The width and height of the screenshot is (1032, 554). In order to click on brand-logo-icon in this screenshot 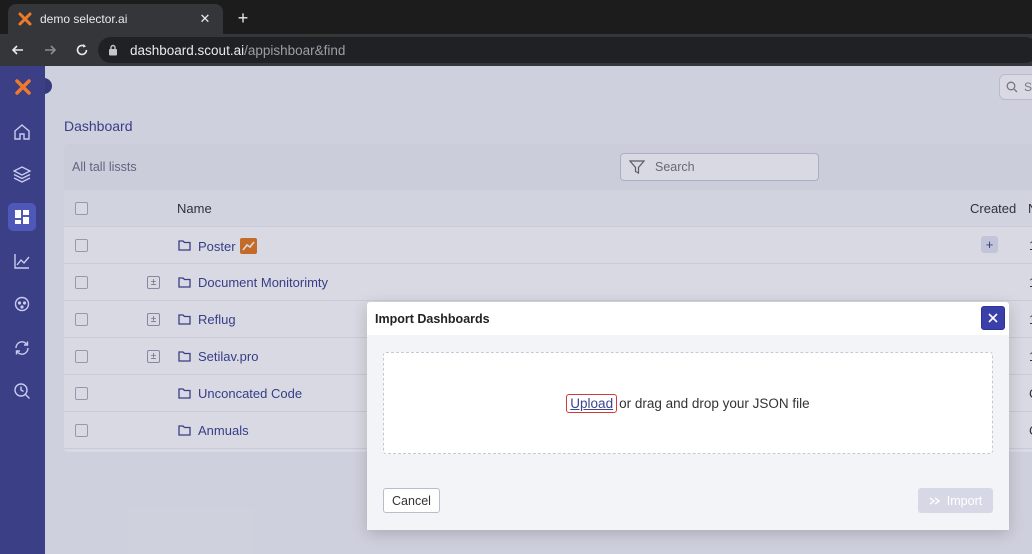, I will do `click(23, 87)`.